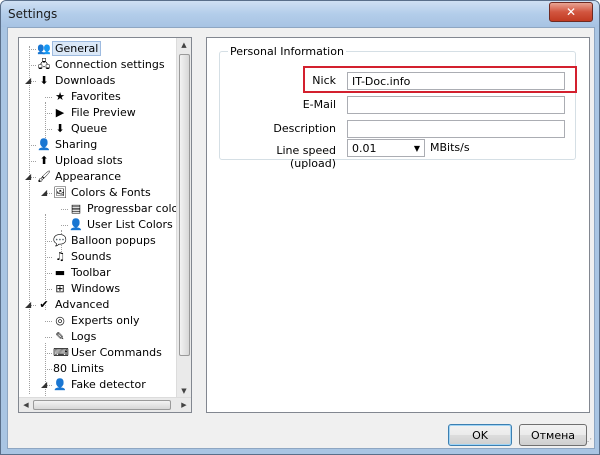 This screenshot has width=600, height=455. I want to click on tree-item-connection-settings: 🖧 Connection settings, so click(101, 65).